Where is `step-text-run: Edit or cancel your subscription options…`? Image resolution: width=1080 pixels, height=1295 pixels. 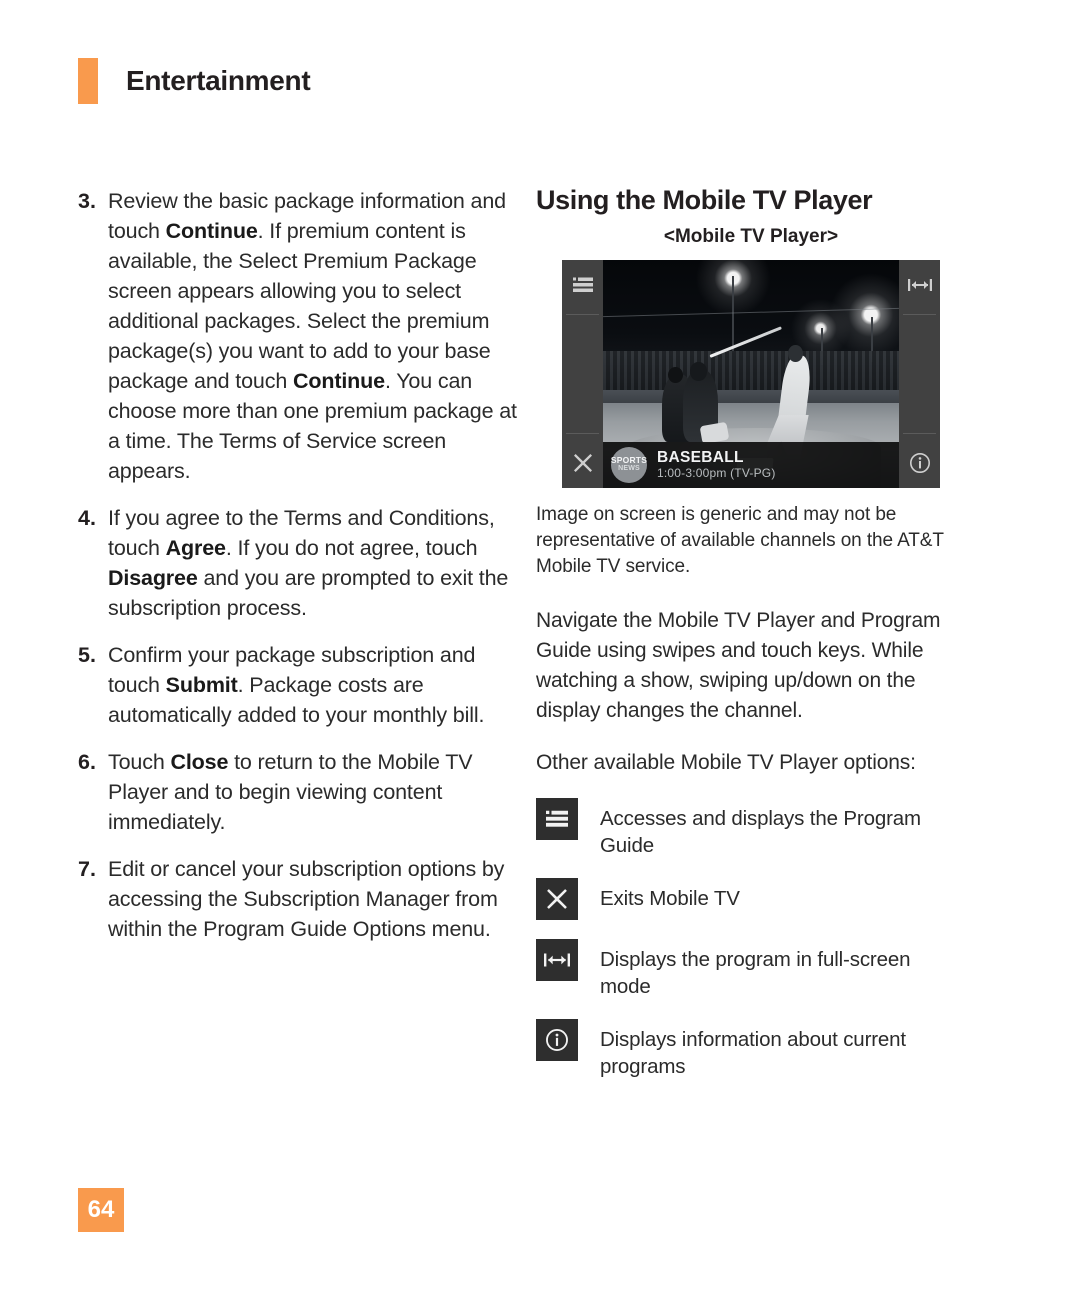
step-text-run: Edit or cancel your subscription options… is located at coordinates (306, 899).